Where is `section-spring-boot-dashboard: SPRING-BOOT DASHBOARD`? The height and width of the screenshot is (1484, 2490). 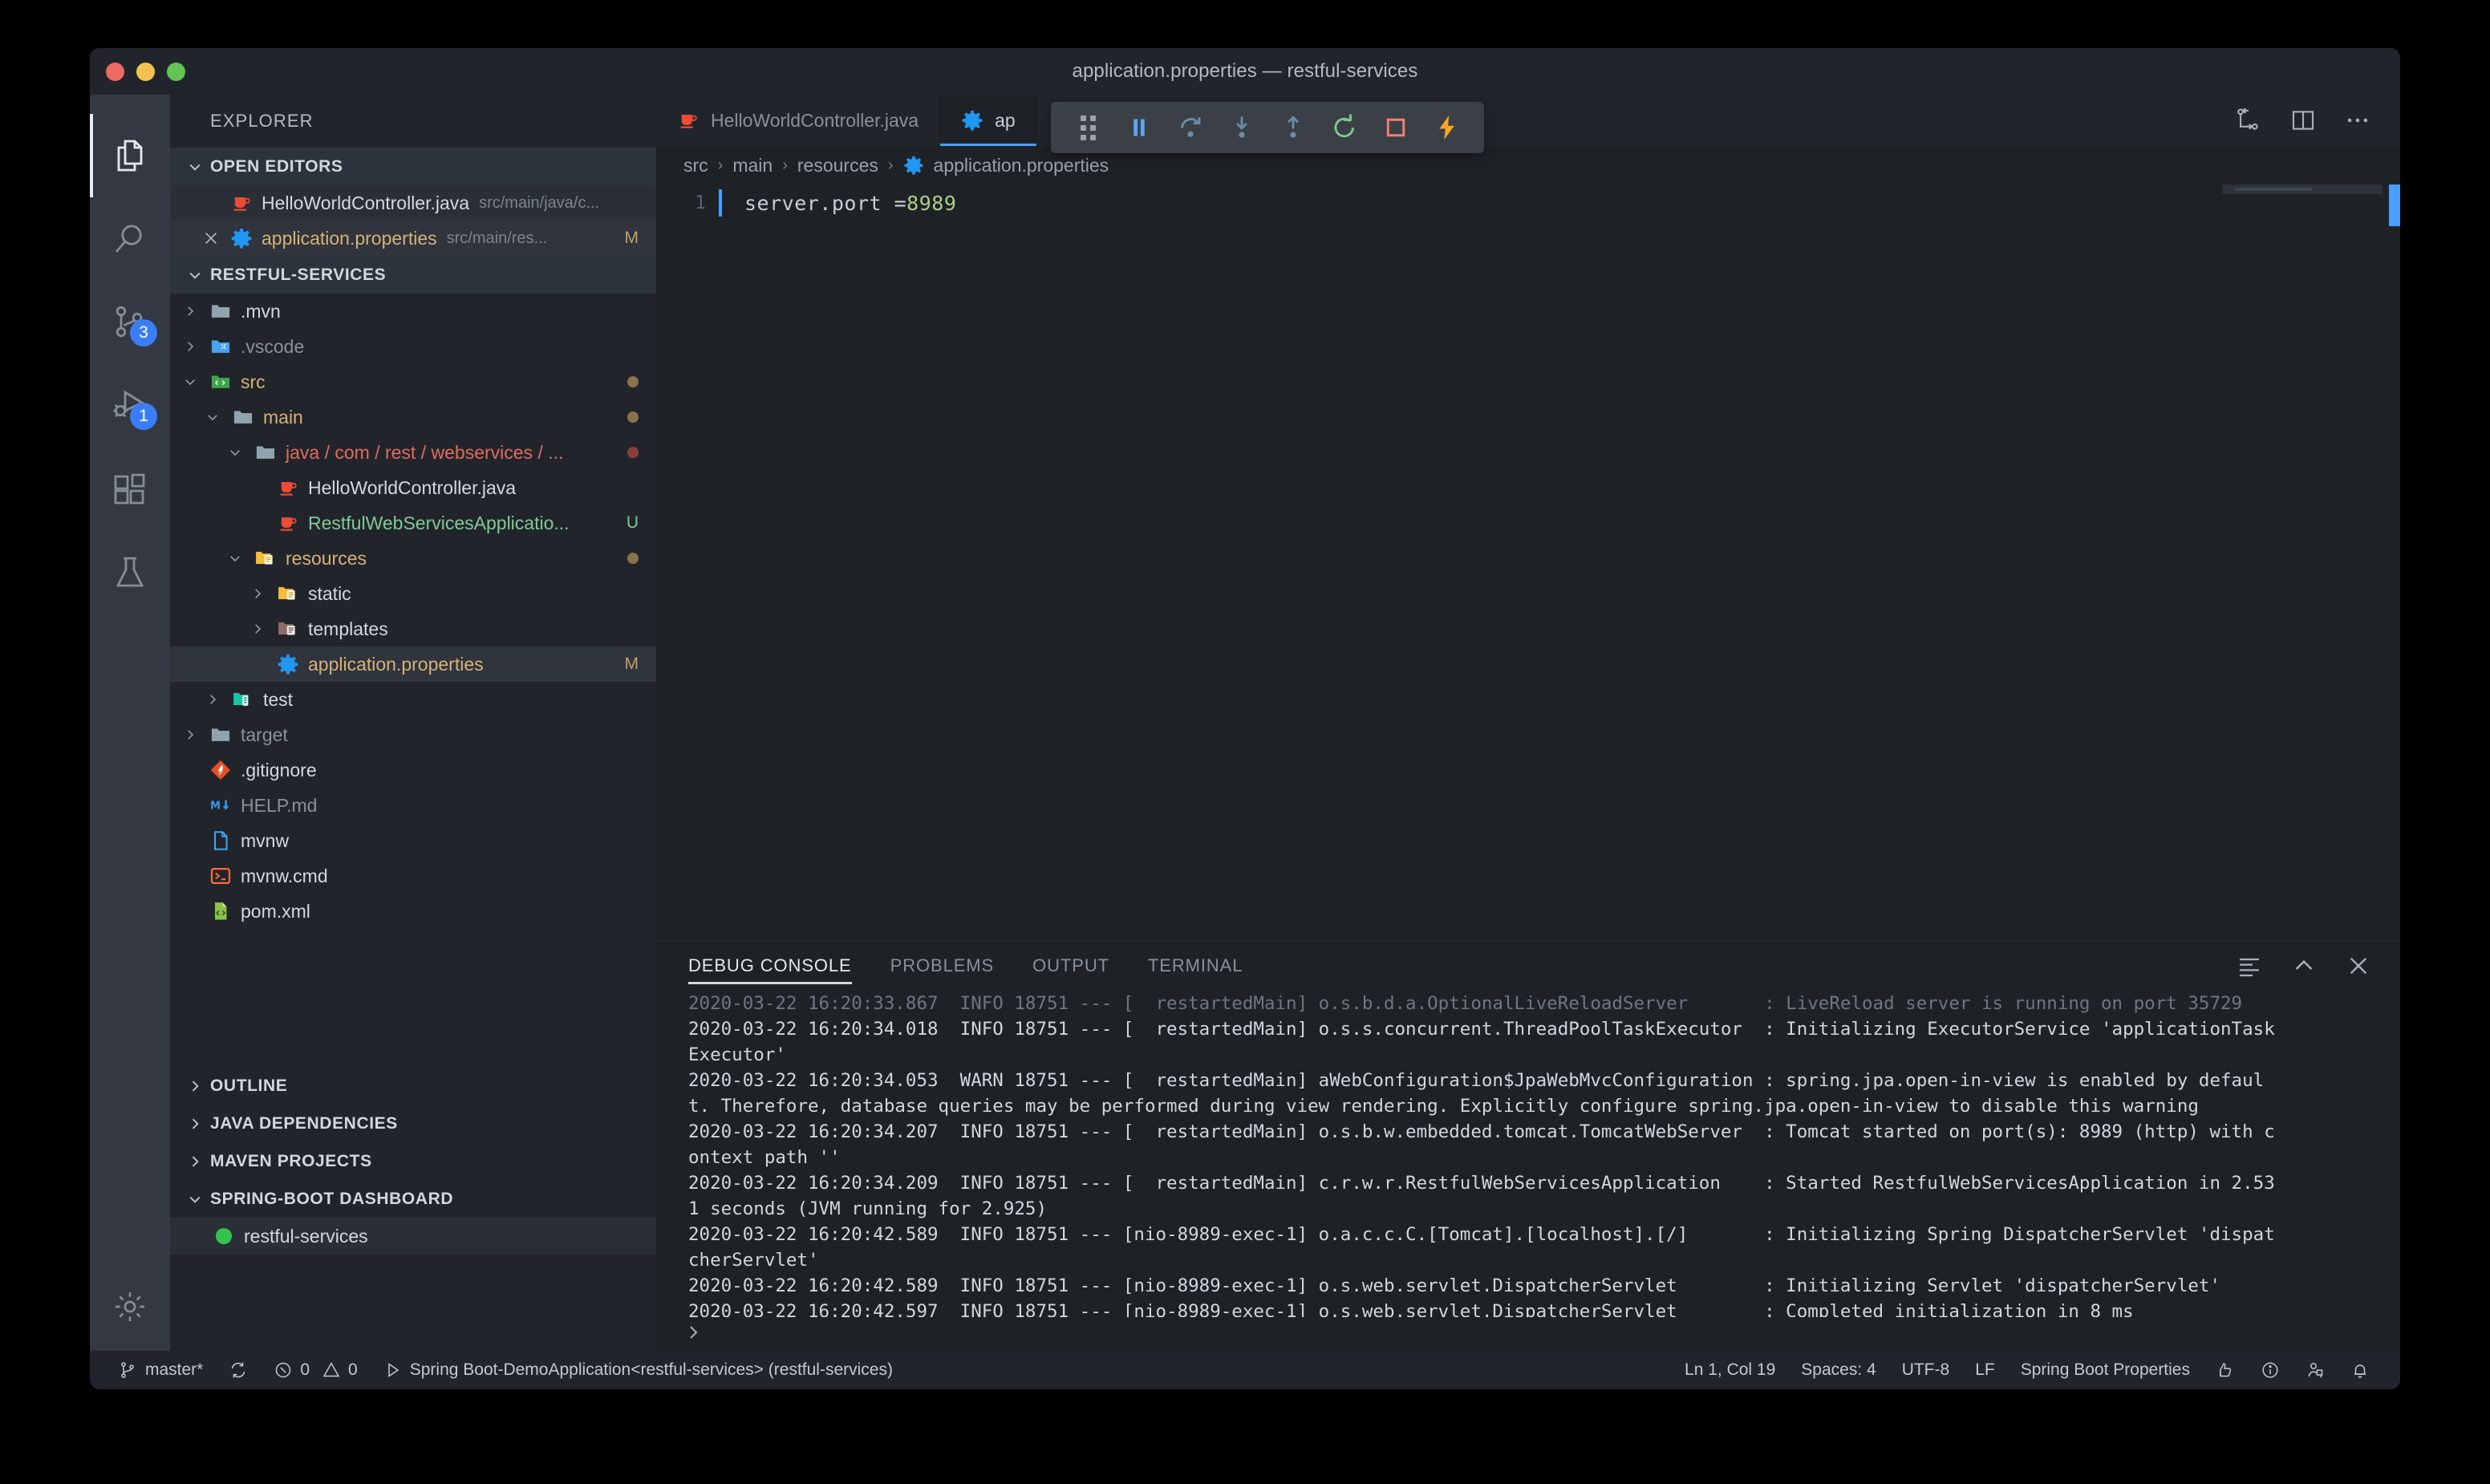
section-spring-boot-dashboard: SPRING-BOOT DASHBOARD is located at coordinates (413, 1199).